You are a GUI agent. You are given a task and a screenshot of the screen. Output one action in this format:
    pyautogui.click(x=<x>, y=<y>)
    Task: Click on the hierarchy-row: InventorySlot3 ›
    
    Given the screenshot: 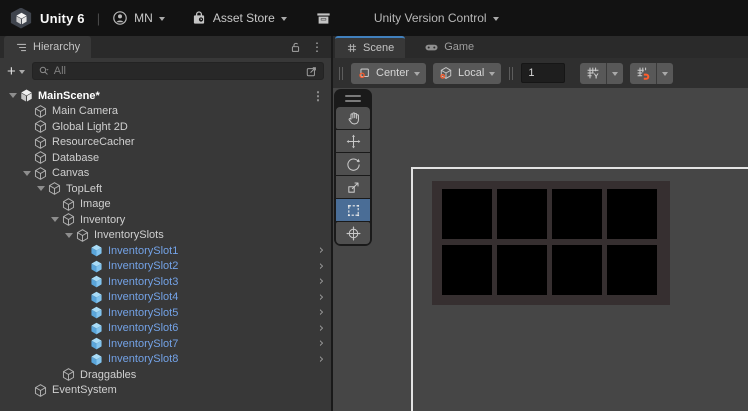 What is the action you would take?
    pyautogui.click(x=165, y=282)
    